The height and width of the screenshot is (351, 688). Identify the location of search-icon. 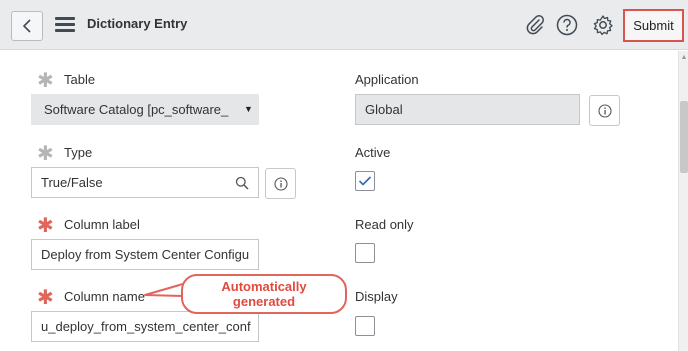
(242, 183).